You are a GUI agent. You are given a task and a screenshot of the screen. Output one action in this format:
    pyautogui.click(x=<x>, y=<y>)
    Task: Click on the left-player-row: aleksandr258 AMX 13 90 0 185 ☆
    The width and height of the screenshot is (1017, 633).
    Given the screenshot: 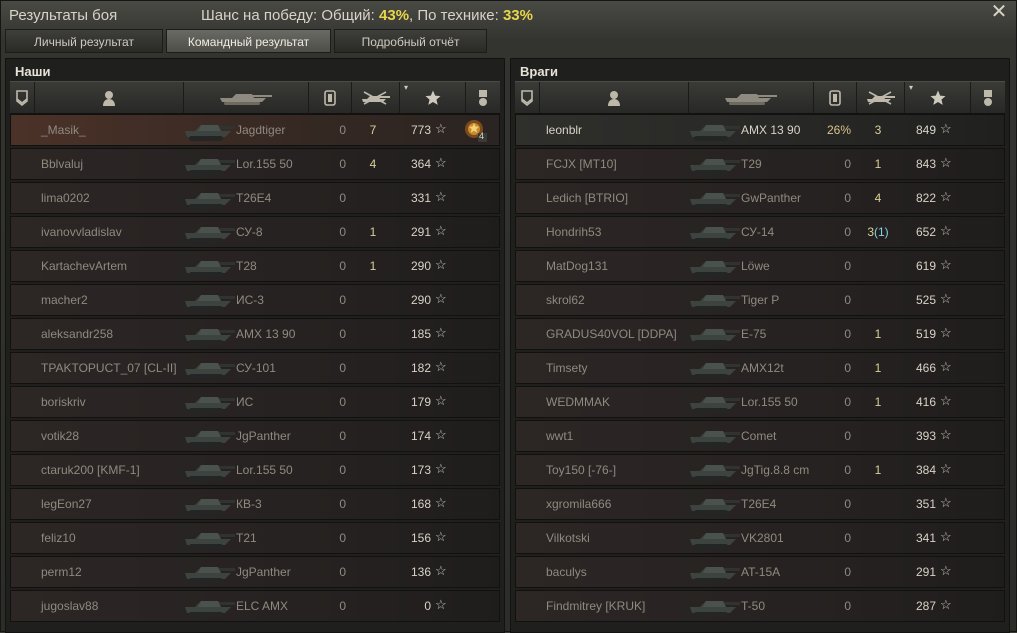 What is the action you would take?
    pyautogui.click(x=255, y=334)
    